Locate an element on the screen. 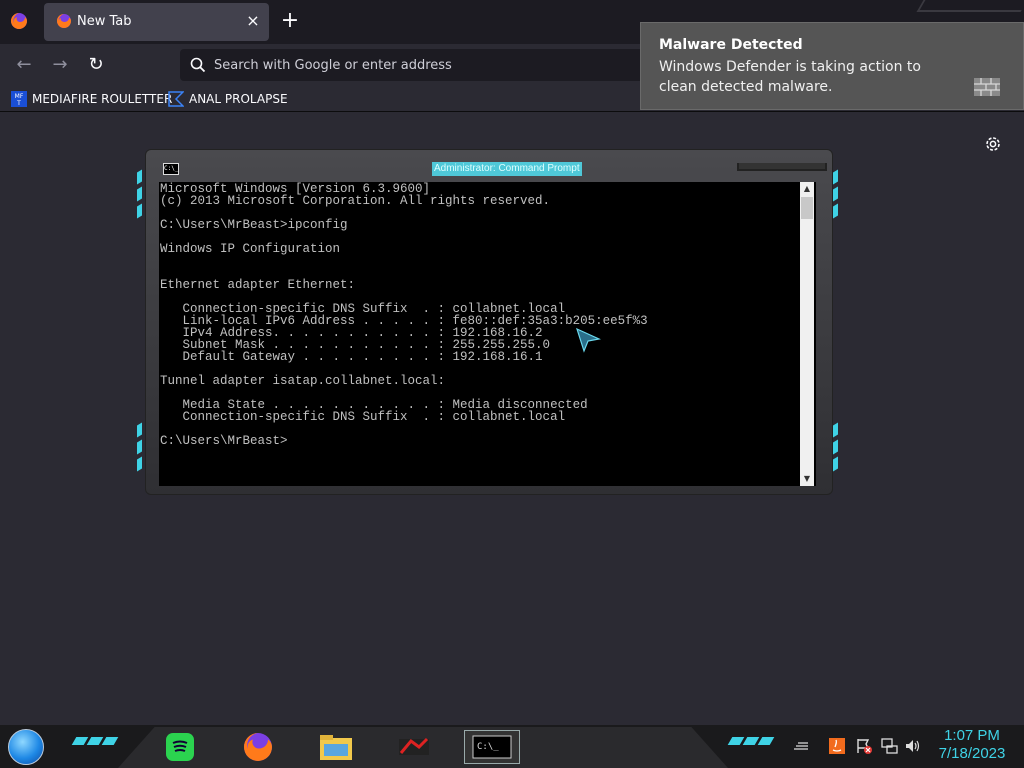 The height and width of the screenshot is (768, 1024). file-explorer-icon is located at coordinates (336, 747).